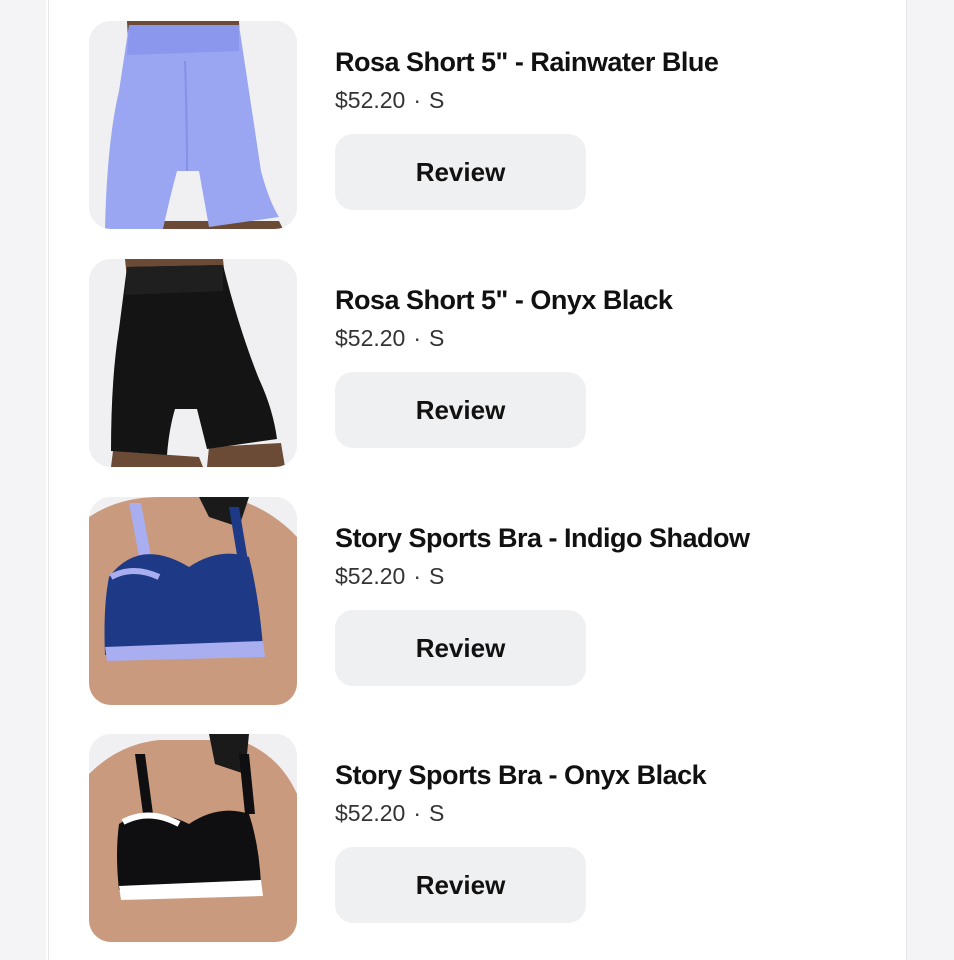 This screenshot has height=960, width=954. I want to click on product-photo-bra-black, so click(193, 838).